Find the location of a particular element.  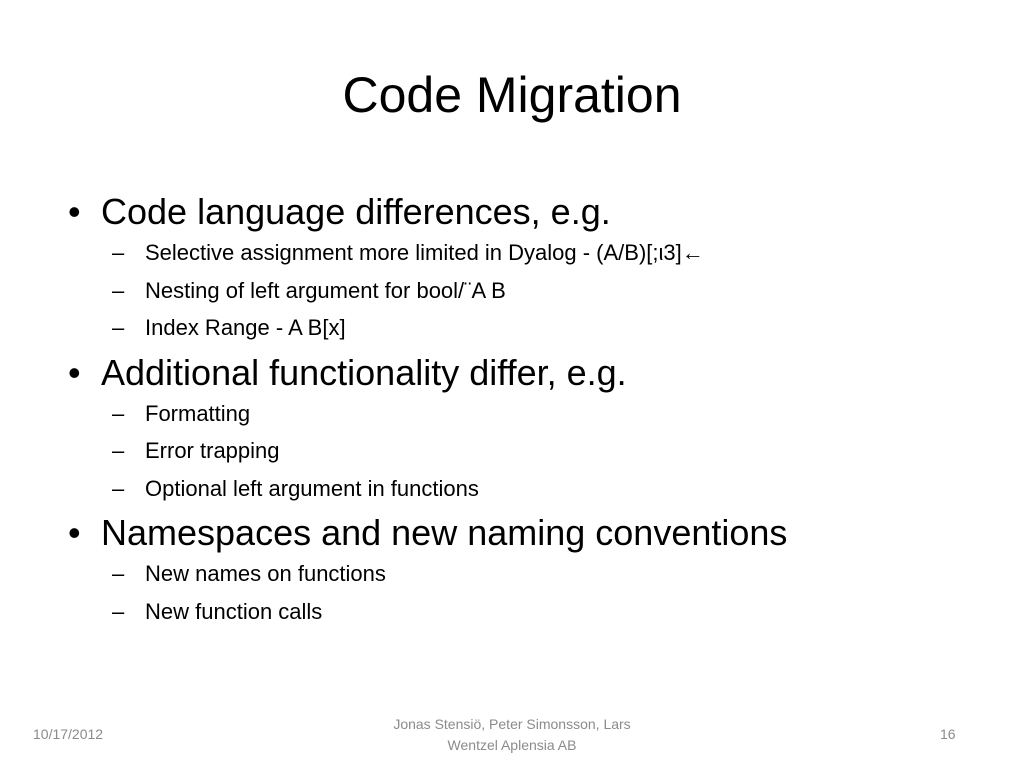

bullet-item: • Additional functionality differ, e.g. is located at coordinates (347, 372).